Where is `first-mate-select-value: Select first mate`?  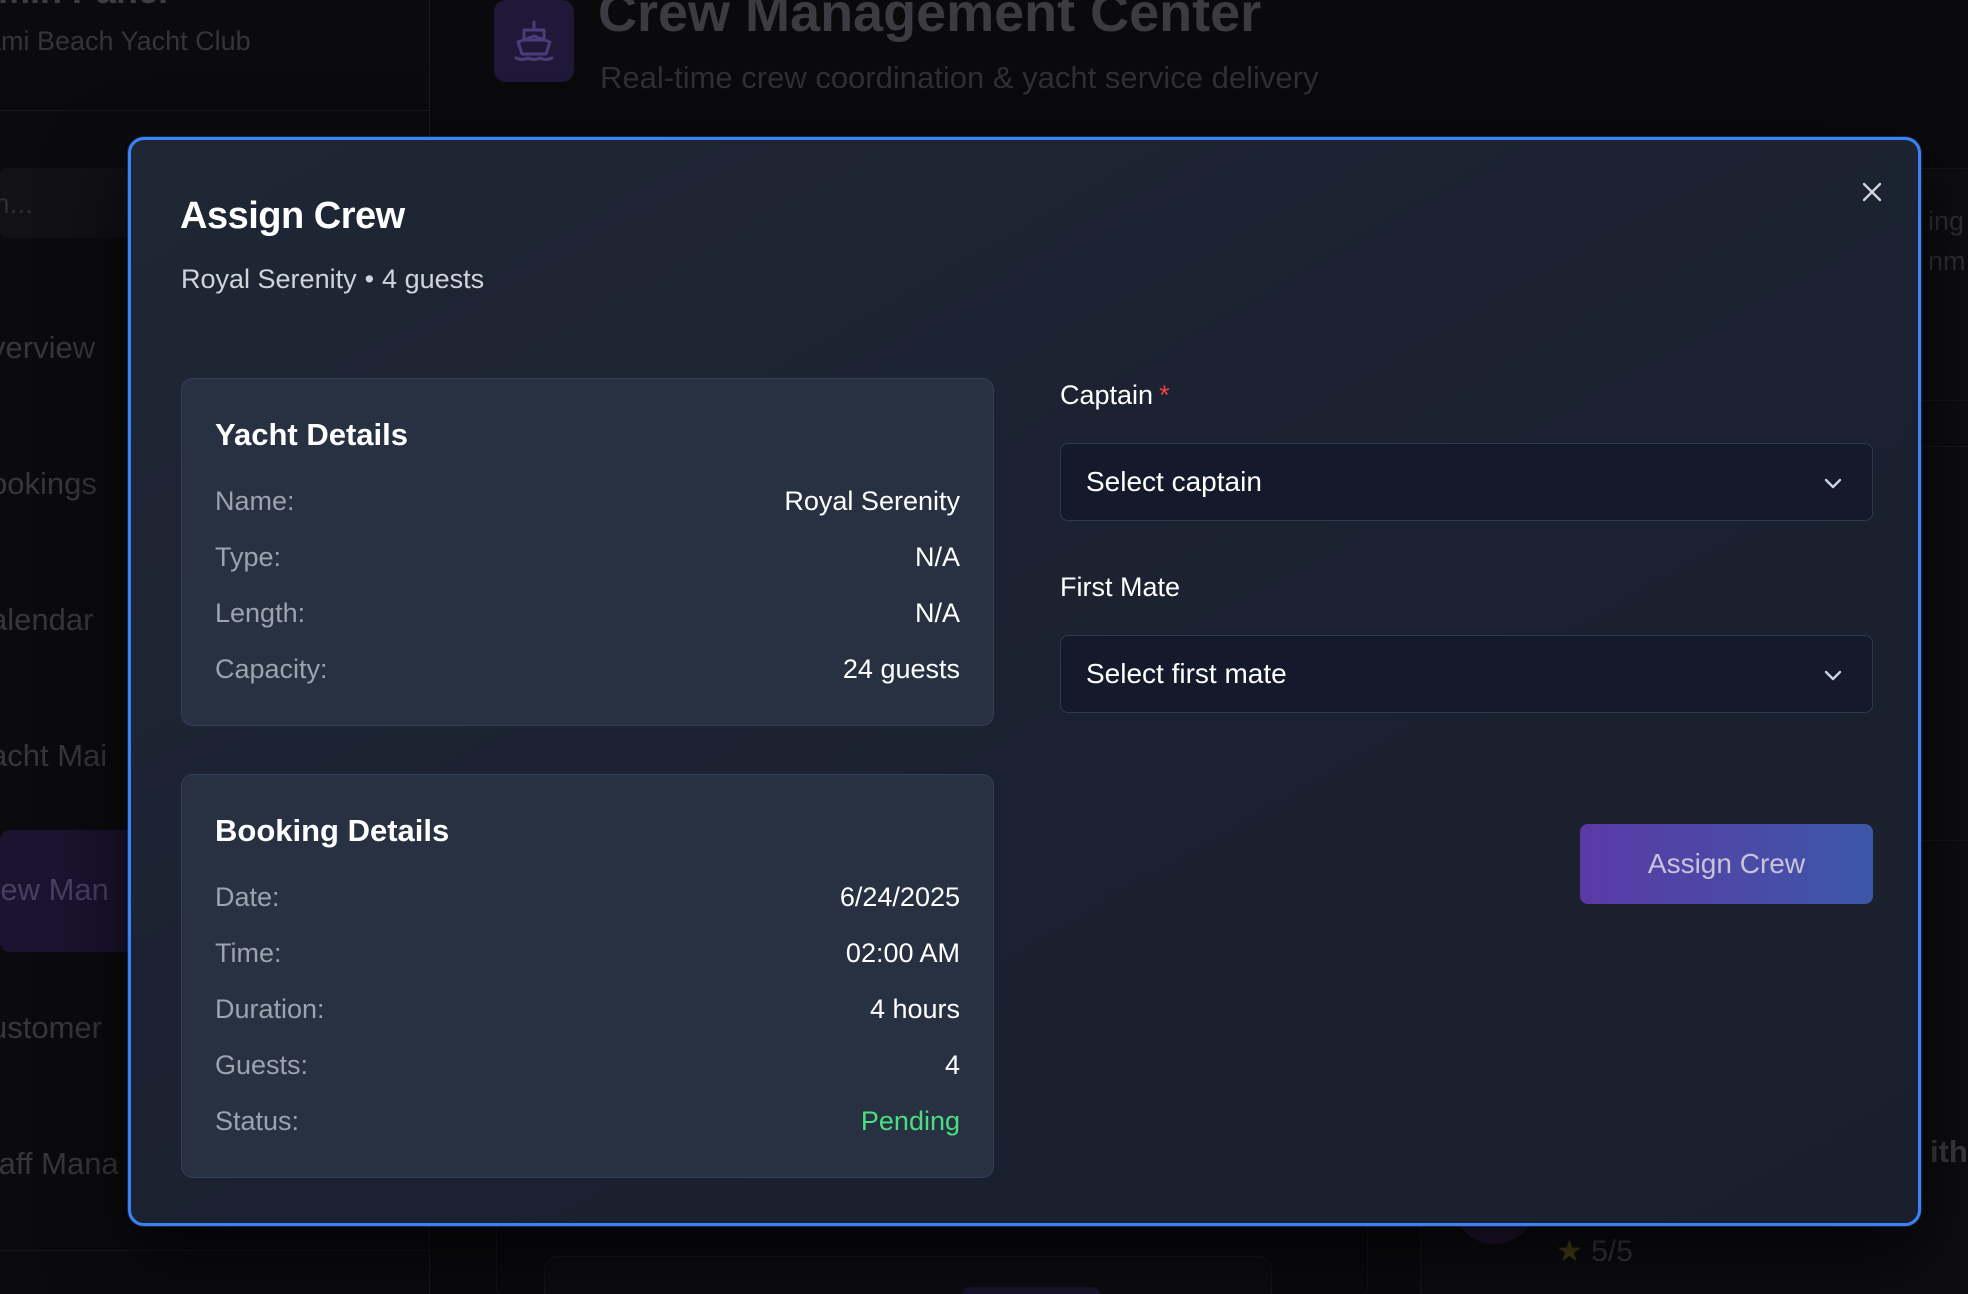 first-mate-select-value: Select first mate is located at coordinates (1186, 673).